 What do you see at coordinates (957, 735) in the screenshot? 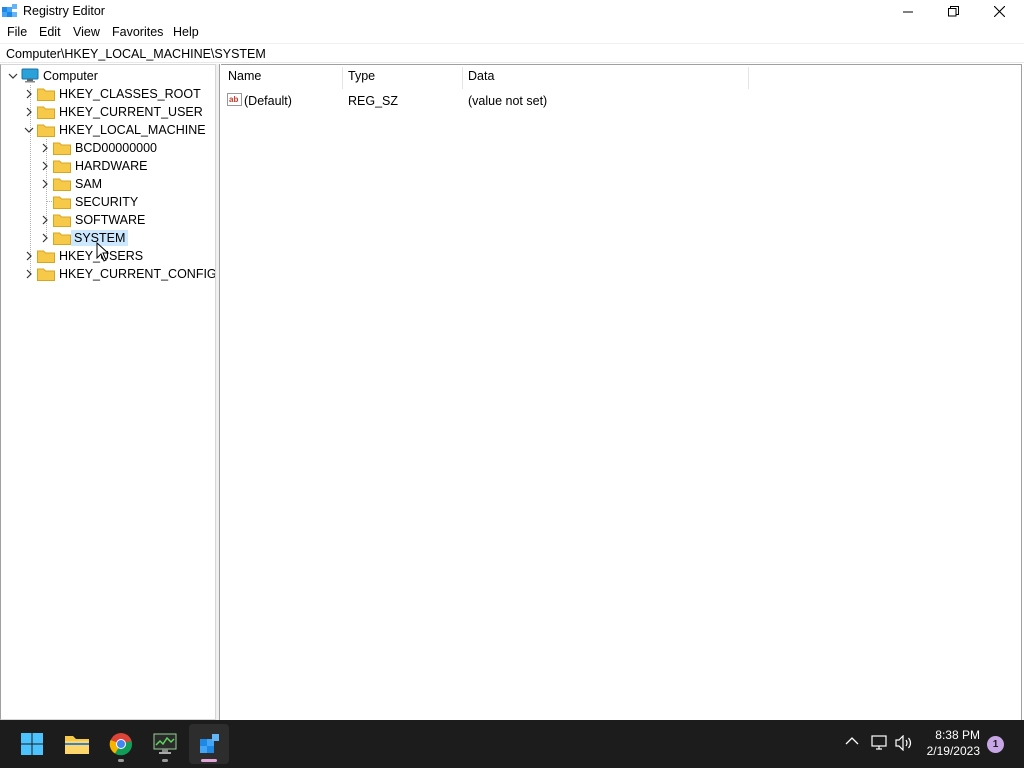
I see `clock-time: 8:38 PM` at bounding box center [957, 735].